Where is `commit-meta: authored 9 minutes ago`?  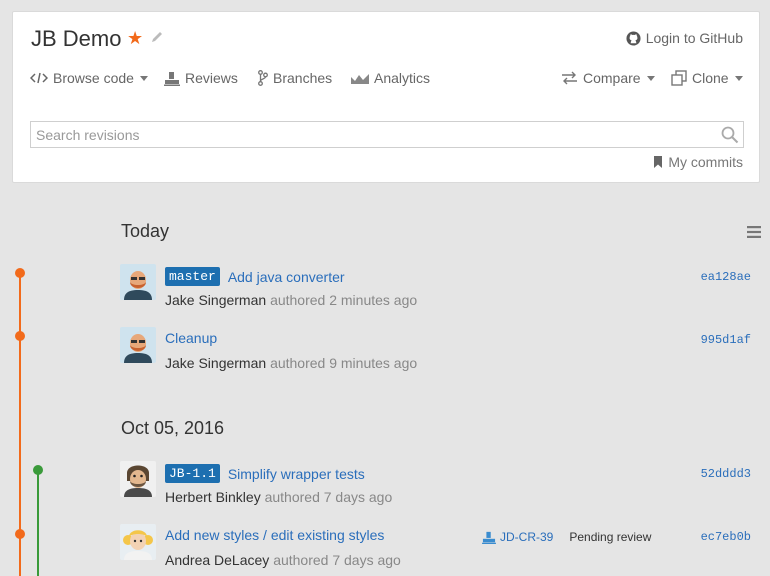
commit-meta: authored 9 minutes ago is located at coordinates (344, 363).